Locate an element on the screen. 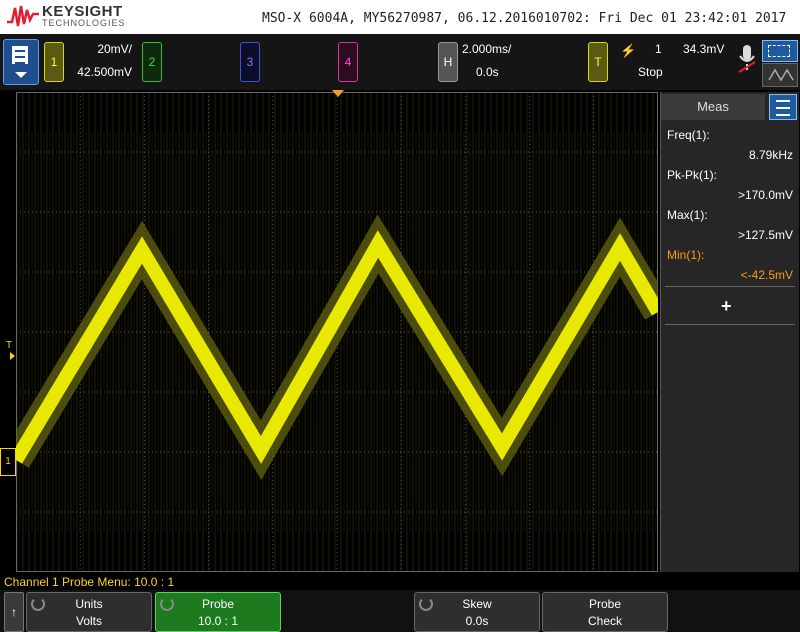  channel-1-button: 1 is located at coordinates (54, 62).